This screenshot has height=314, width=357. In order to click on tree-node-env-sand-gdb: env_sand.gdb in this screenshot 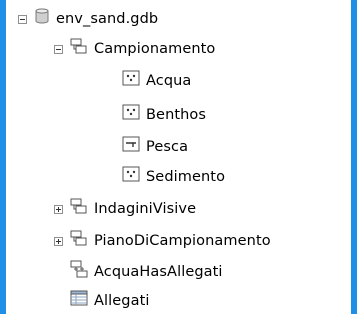, I will do `click(88, 19)`.